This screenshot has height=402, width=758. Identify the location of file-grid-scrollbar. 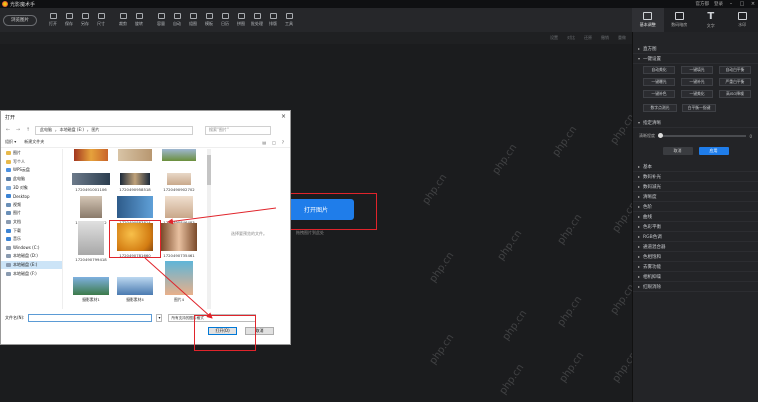
(209, 229).